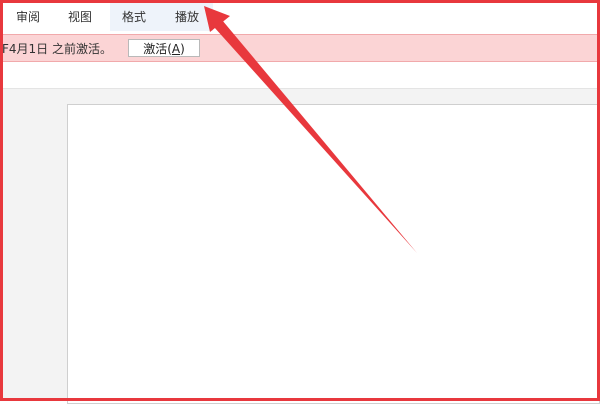 The width and height of the screenshot is (600, 404). What do you see at coordinates (187, 17) in the screenshot?
I see `tab-playback: 播放` at bounding box center [187, 17].